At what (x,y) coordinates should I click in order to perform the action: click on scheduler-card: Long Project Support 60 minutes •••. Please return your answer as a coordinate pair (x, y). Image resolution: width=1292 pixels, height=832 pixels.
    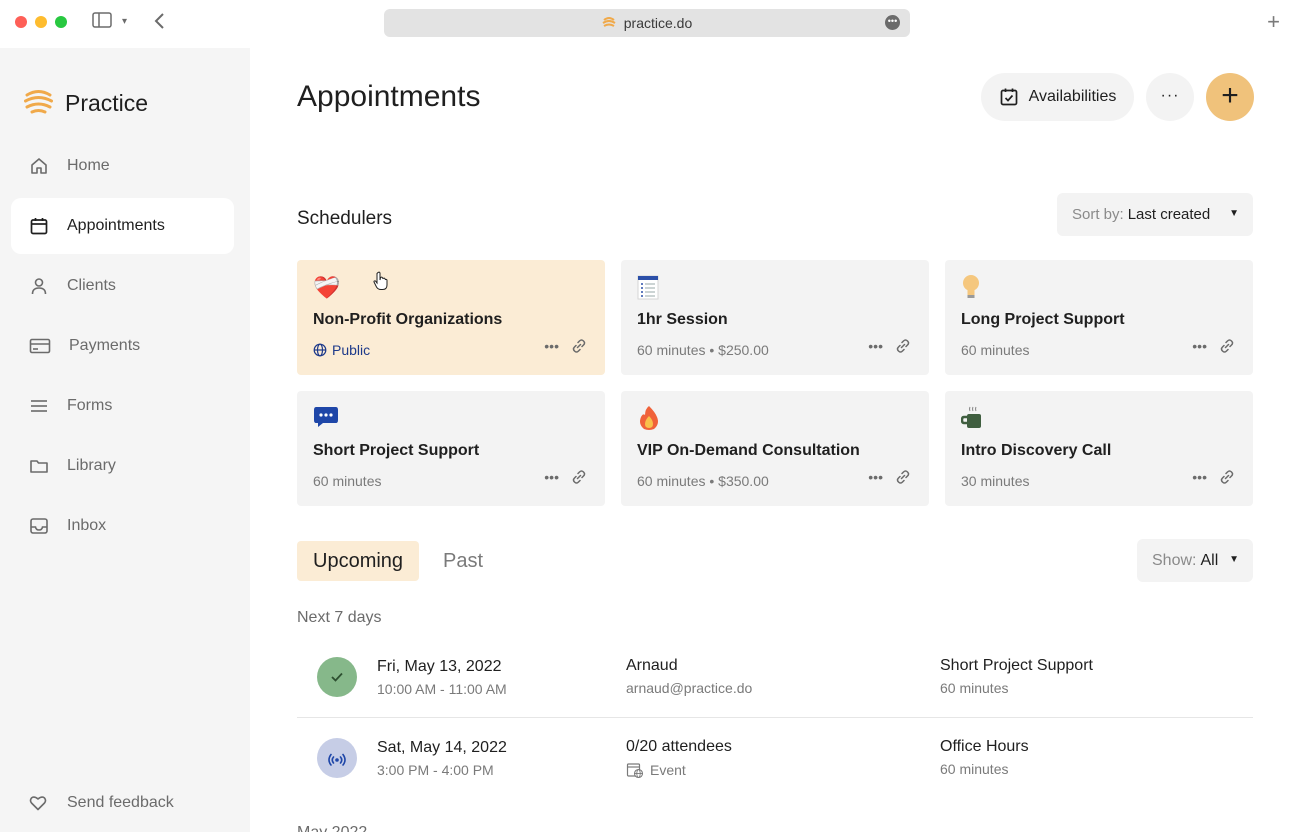
    Looking at the image, I should click on (1099, 317).